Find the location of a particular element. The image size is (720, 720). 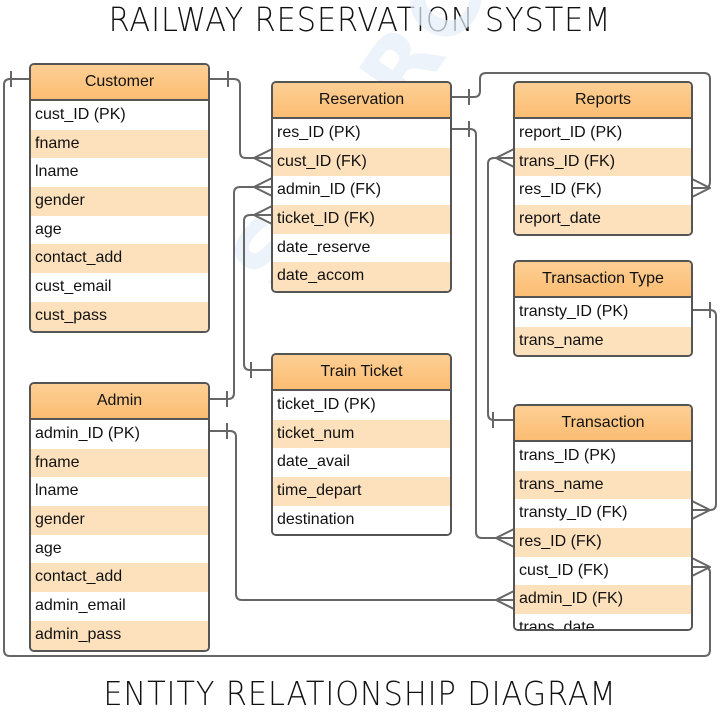

attribute: ticket_num is located at coordinates (361, 434).